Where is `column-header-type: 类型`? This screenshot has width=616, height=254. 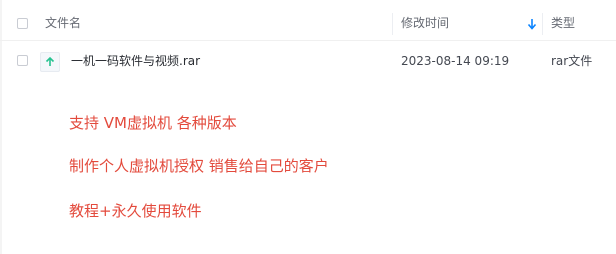
column-header-type: 类型 is located at coordinates (563, 23).